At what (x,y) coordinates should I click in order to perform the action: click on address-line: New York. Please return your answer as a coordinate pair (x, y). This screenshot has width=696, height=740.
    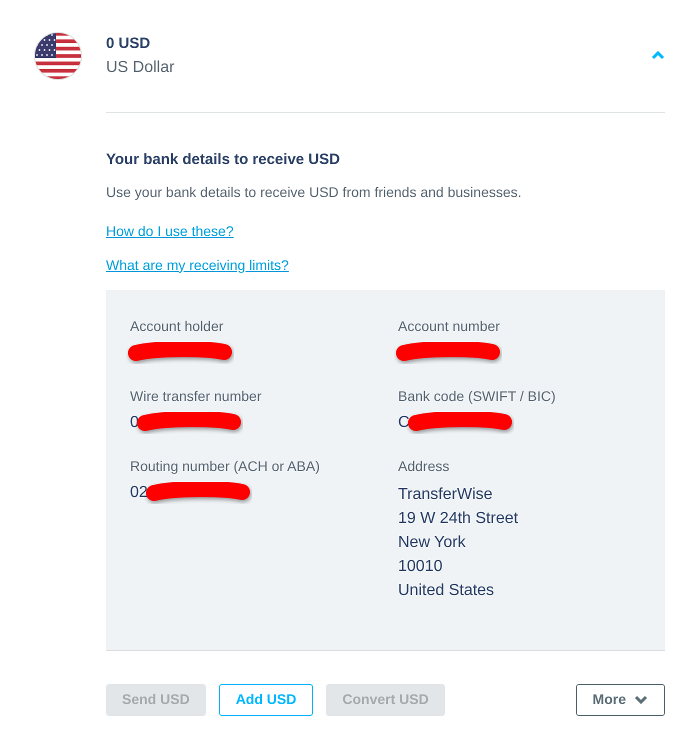
    Looking at the image, I should click on (432, 542).